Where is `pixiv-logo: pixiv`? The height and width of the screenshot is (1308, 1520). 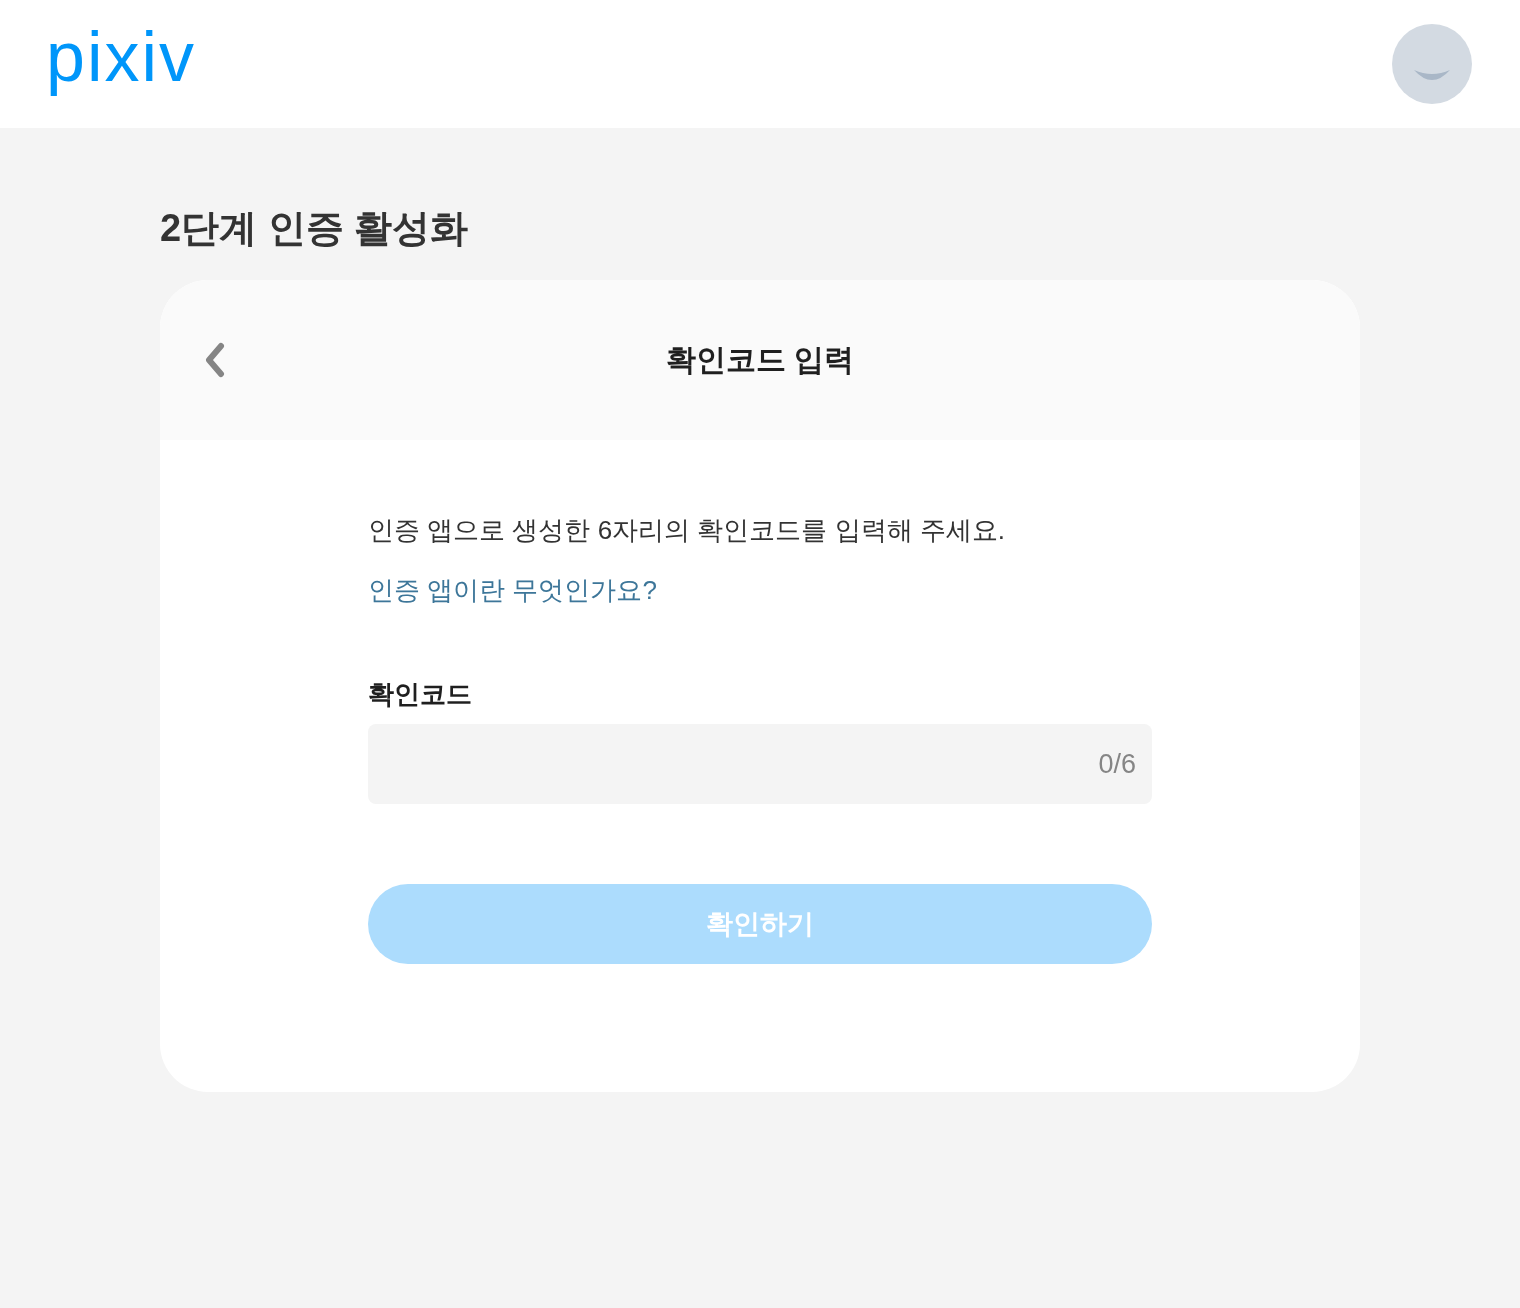
pixiv-logo: pixiv is located at coordinates (121, 64).